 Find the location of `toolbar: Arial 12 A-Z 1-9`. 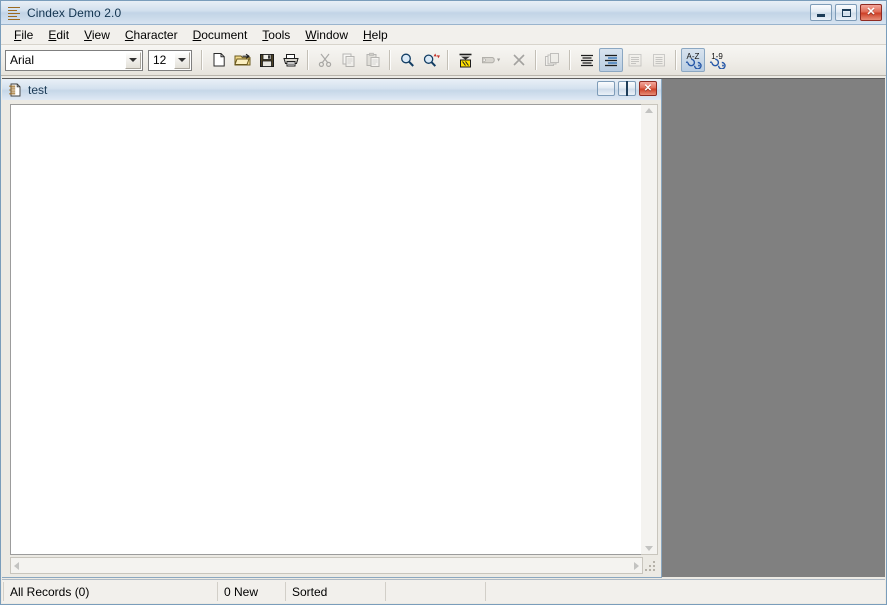

toolbar: Arial 12 A-Z 1-9 is located at coordinates (443, 60).